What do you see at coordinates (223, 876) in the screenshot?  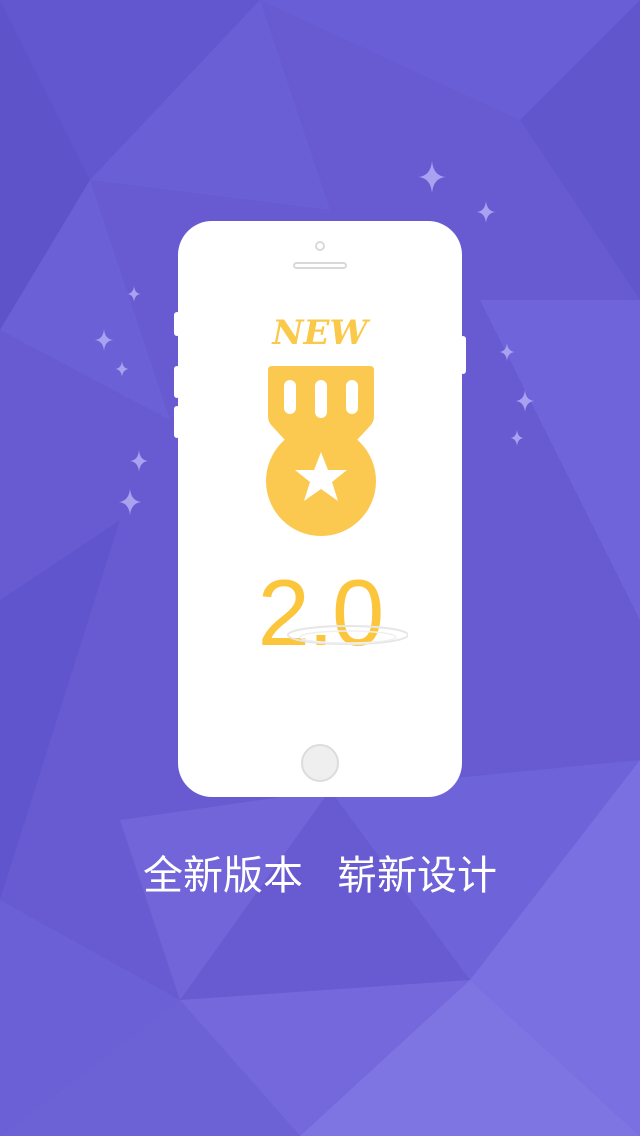 I see `tagline-new-version: 全新版本` at bounding box center [223, 876].